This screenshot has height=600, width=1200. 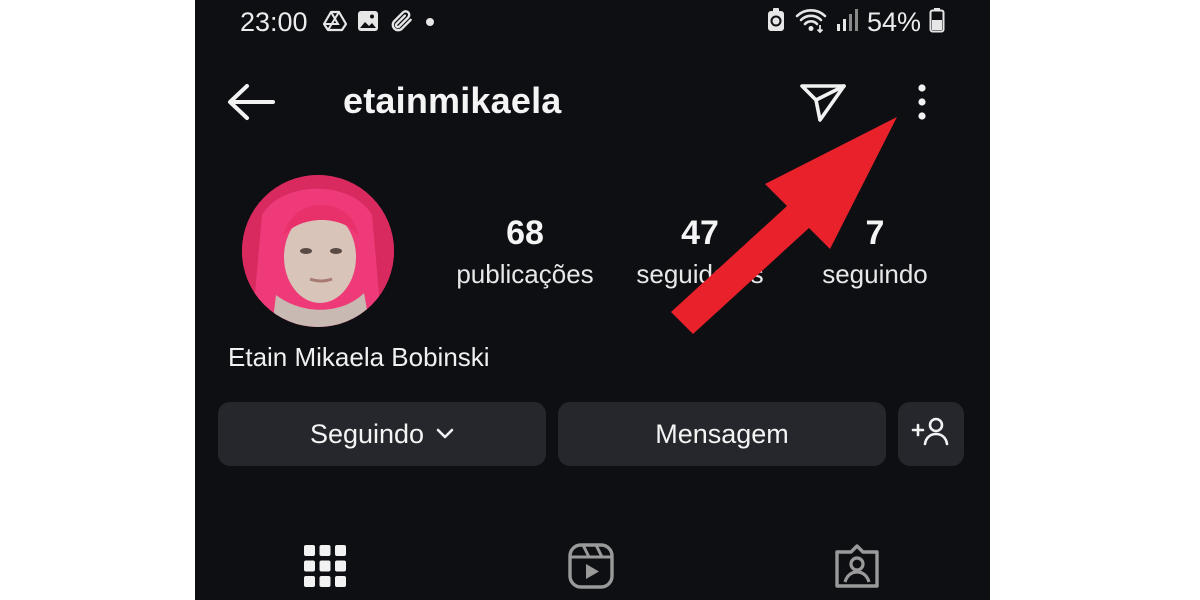 I want to click on suggested-users-button, so click(x=931, y=434).